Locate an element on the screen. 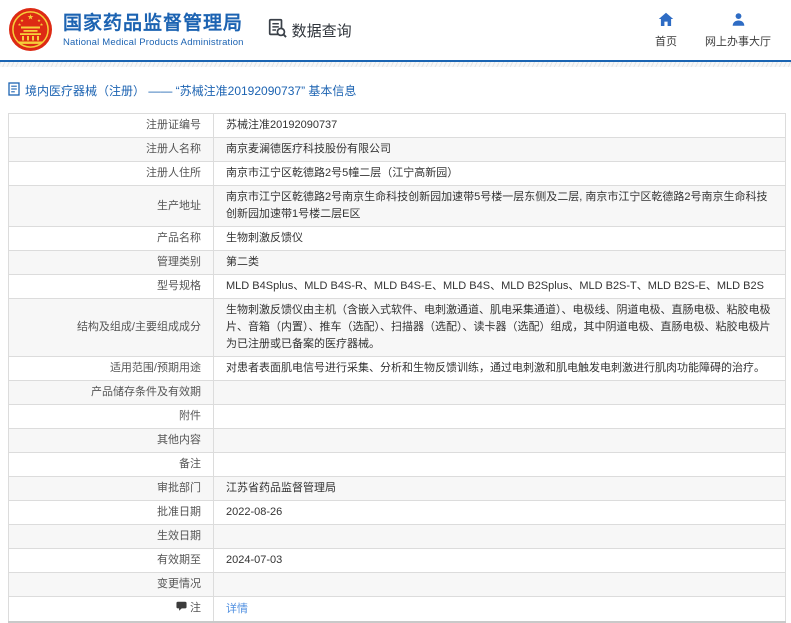  table-row: 变更情况 is located at coordinates (397, 584).